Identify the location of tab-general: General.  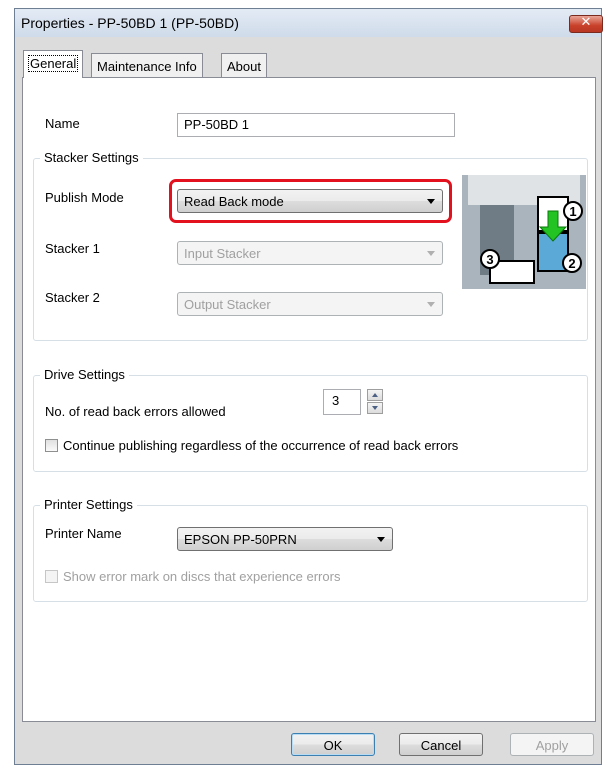
(53, 64).